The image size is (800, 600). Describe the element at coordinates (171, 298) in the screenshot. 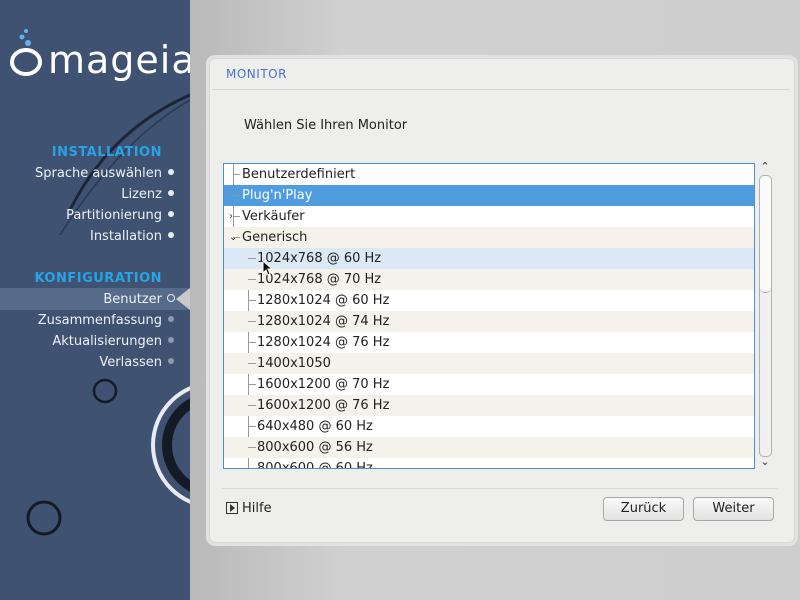

I see `step-current-icon` at that location.